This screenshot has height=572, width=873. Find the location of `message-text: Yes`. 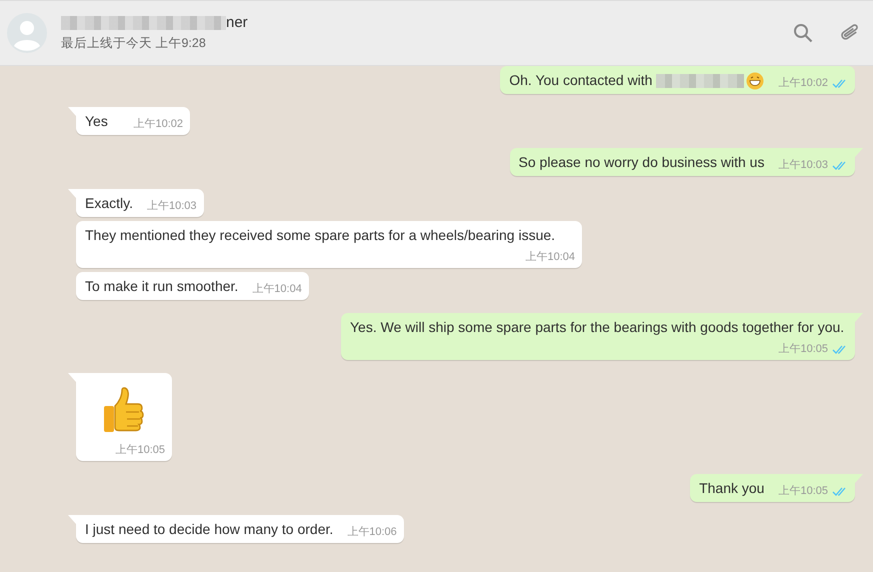

message-text: Yes is located at coordinates (96, 121).